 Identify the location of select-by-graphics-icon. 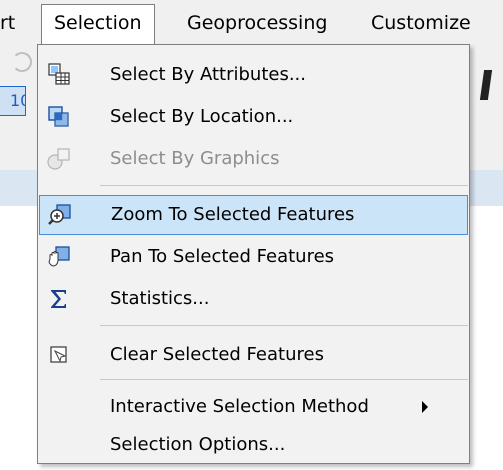
(59, 159).